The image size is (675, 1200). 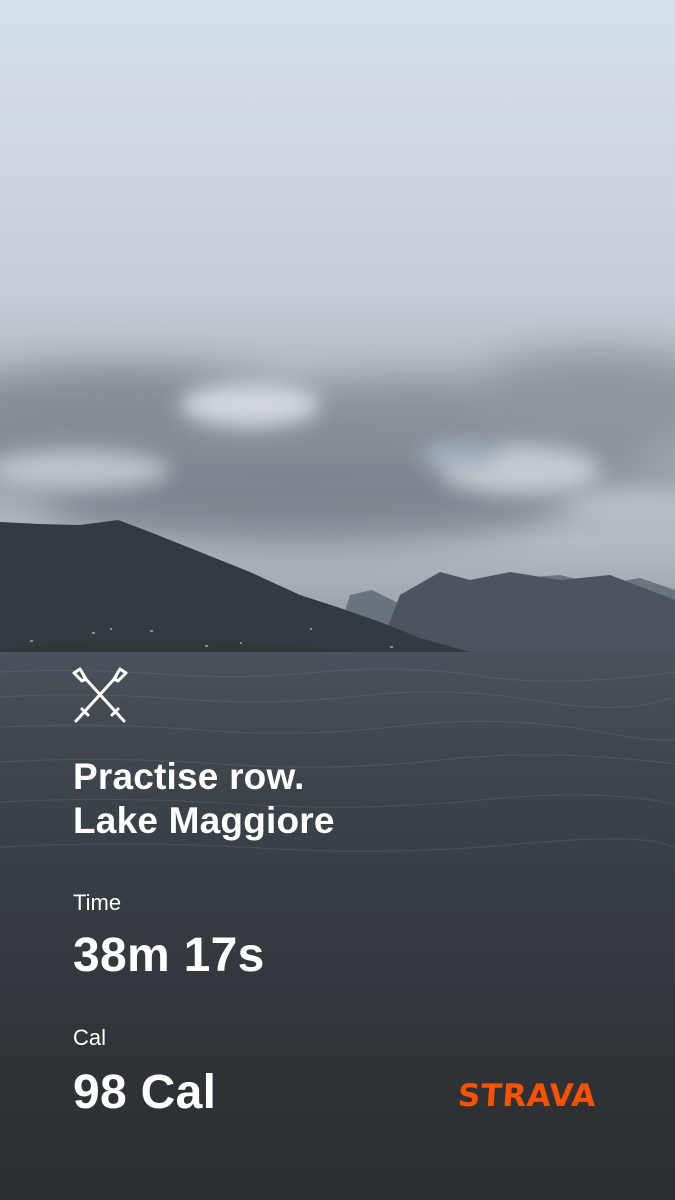 What do you see at coordinates (169, 955) in the screenshot?
I see `time-value: 38m 17s` at bounding box center [169, 955].